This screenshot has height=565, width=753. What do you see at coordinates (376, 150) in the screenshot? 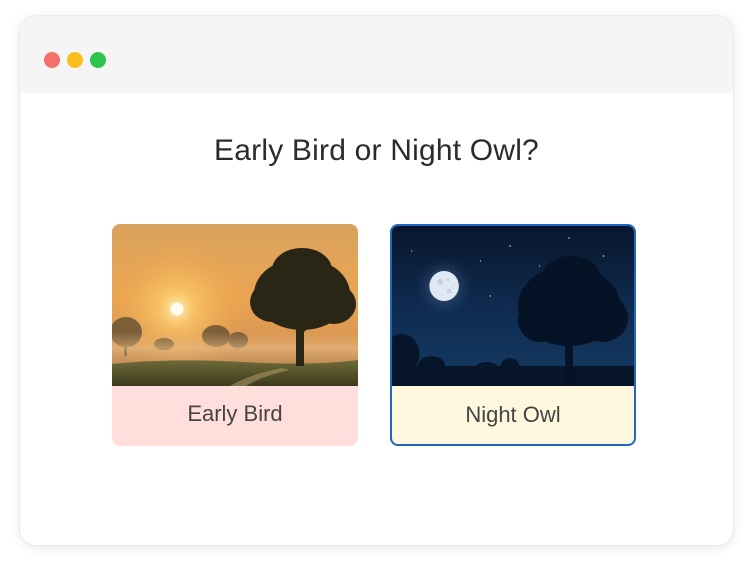
I see `question-heading: Early Bird or Night Owl?` at bounding box center [376, 150].